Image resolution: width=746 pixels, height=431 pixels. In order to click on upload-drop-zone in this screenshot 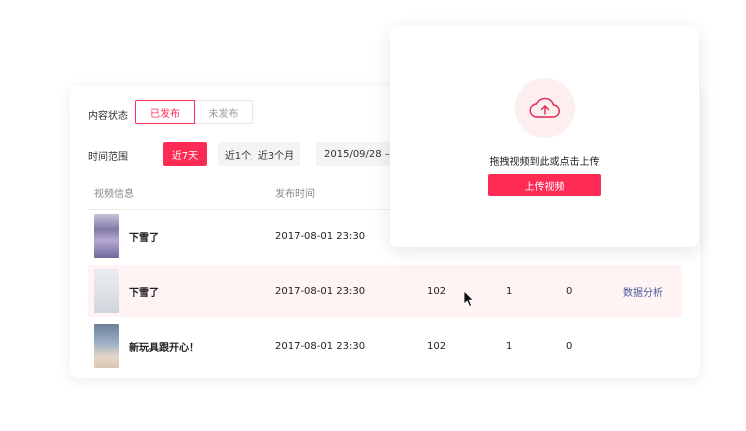, I will do `click(545, 108)`.